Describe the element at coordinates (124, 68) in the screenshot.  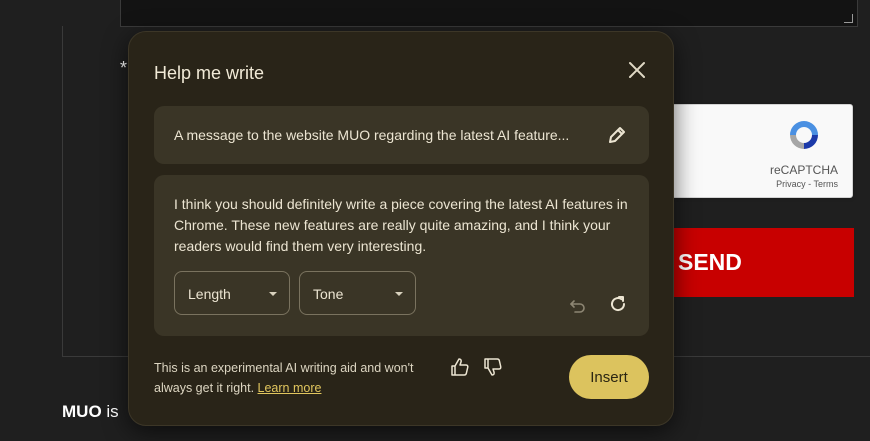
I see `required-marker: *` at that location.